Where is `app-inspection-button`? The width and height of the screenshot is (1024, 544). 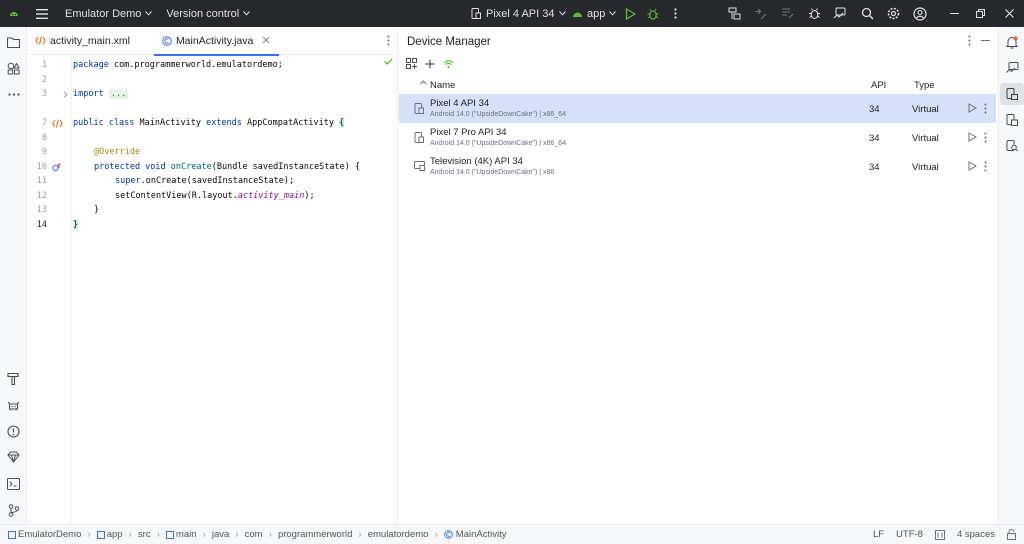 app-inspection-button is located at coordinates (1012, 146).